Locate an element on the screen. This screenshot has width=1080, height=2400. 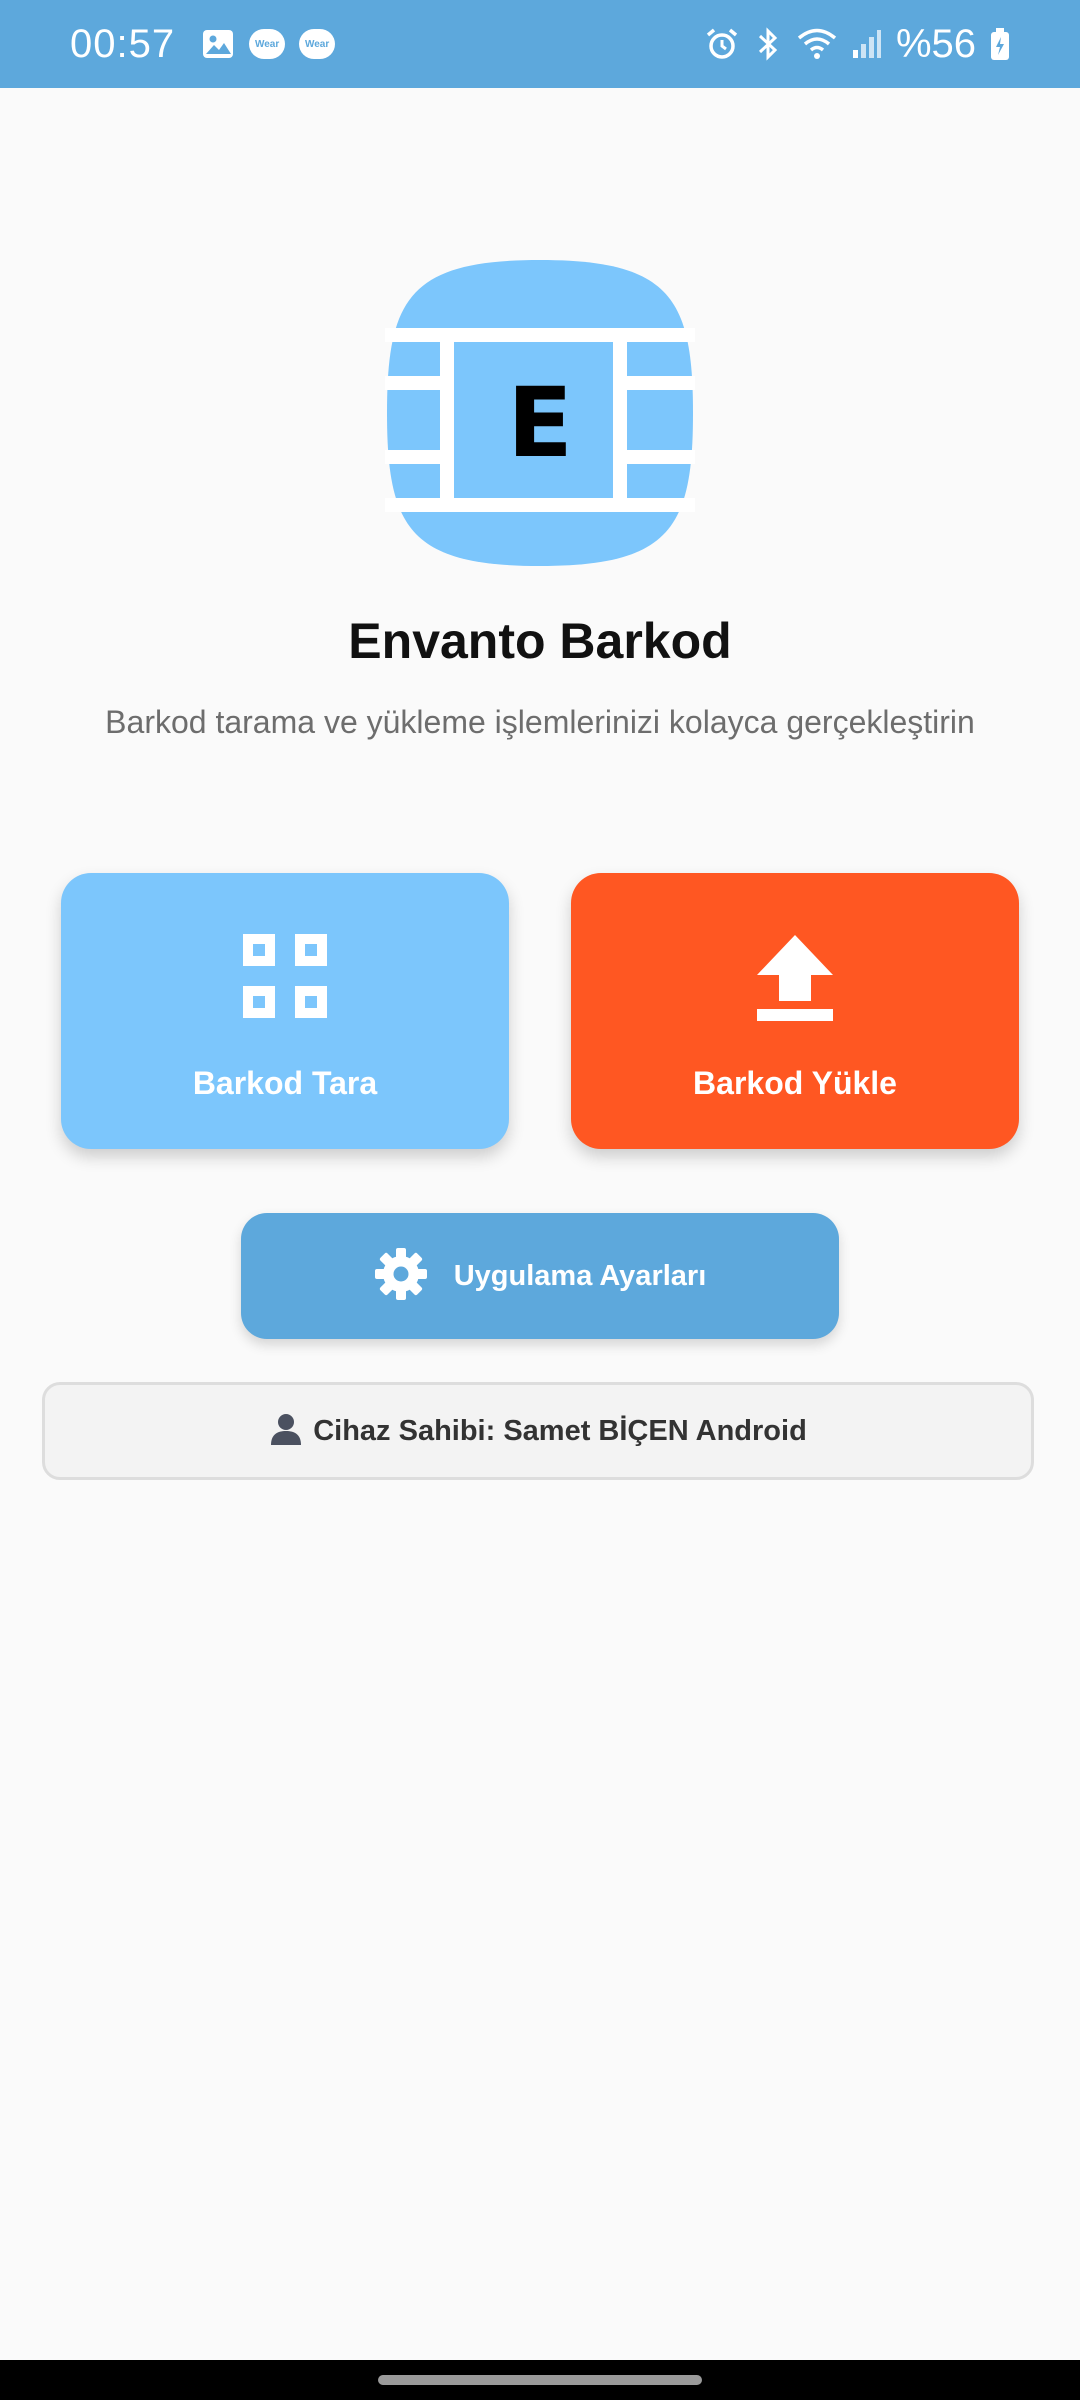
app-title: Envanto Barkod is located at coordinates (540, 641).